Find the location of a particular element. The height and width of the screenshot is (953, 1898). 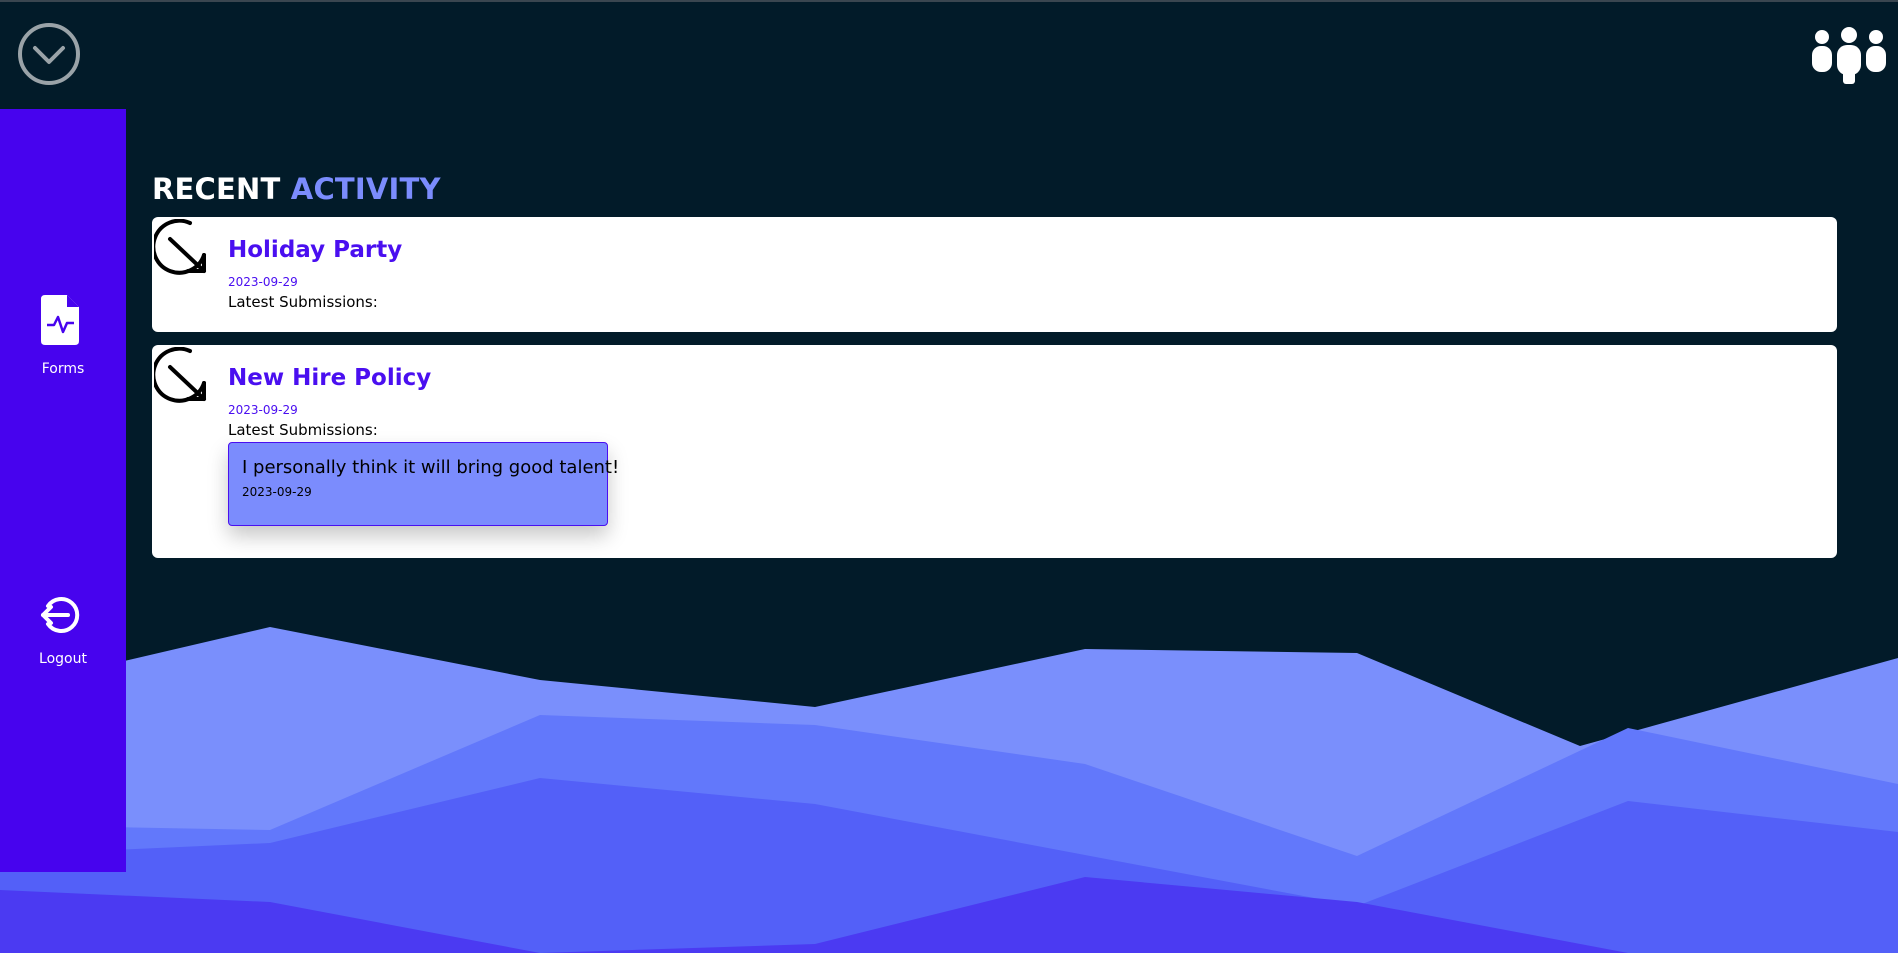

chevron-circle-down-icon is located at coordinates (49, 54).